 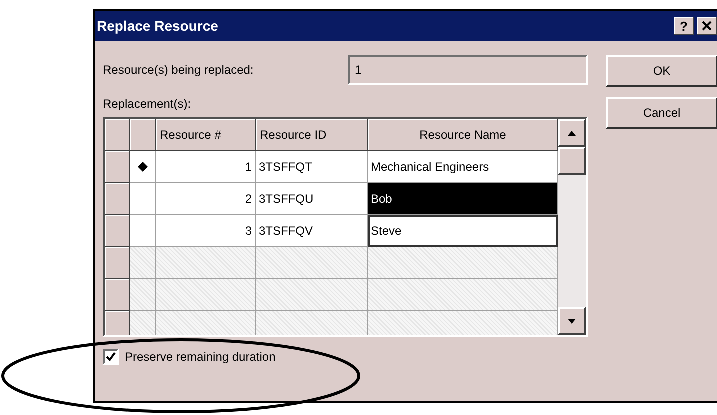 I want to click on scroll-up-button, so click(x=572, y=133).